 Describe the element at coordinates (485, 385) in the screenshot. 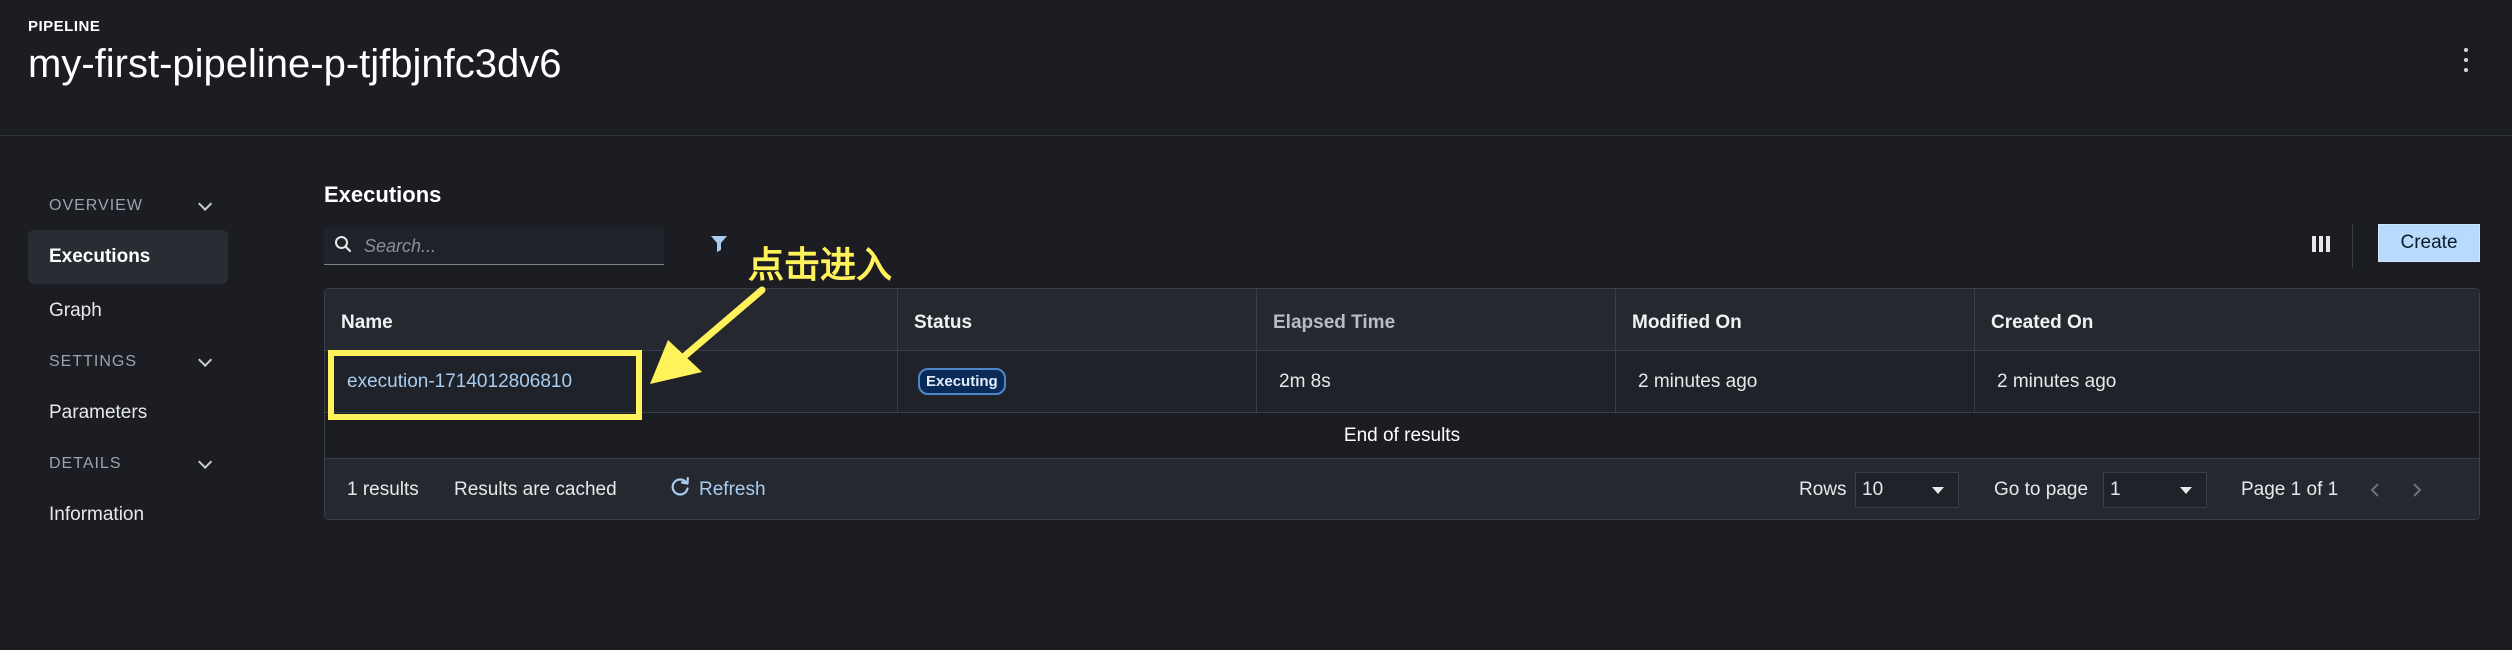

I see `annotation-highlight-box` at that location.